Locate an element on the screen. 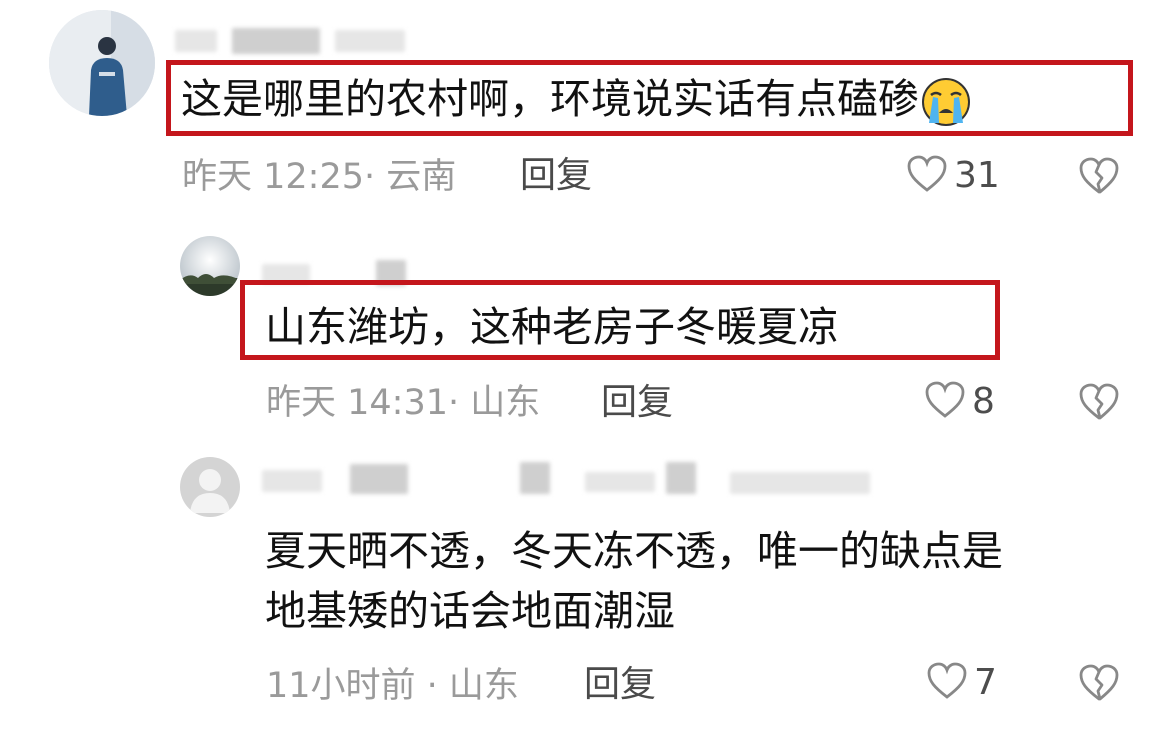 This screenshot has width=1170, height=734. comment-text-line: 夏天晒不透，冬天冻不透，唯一的缺点是 is located at coordinates (634, 551).